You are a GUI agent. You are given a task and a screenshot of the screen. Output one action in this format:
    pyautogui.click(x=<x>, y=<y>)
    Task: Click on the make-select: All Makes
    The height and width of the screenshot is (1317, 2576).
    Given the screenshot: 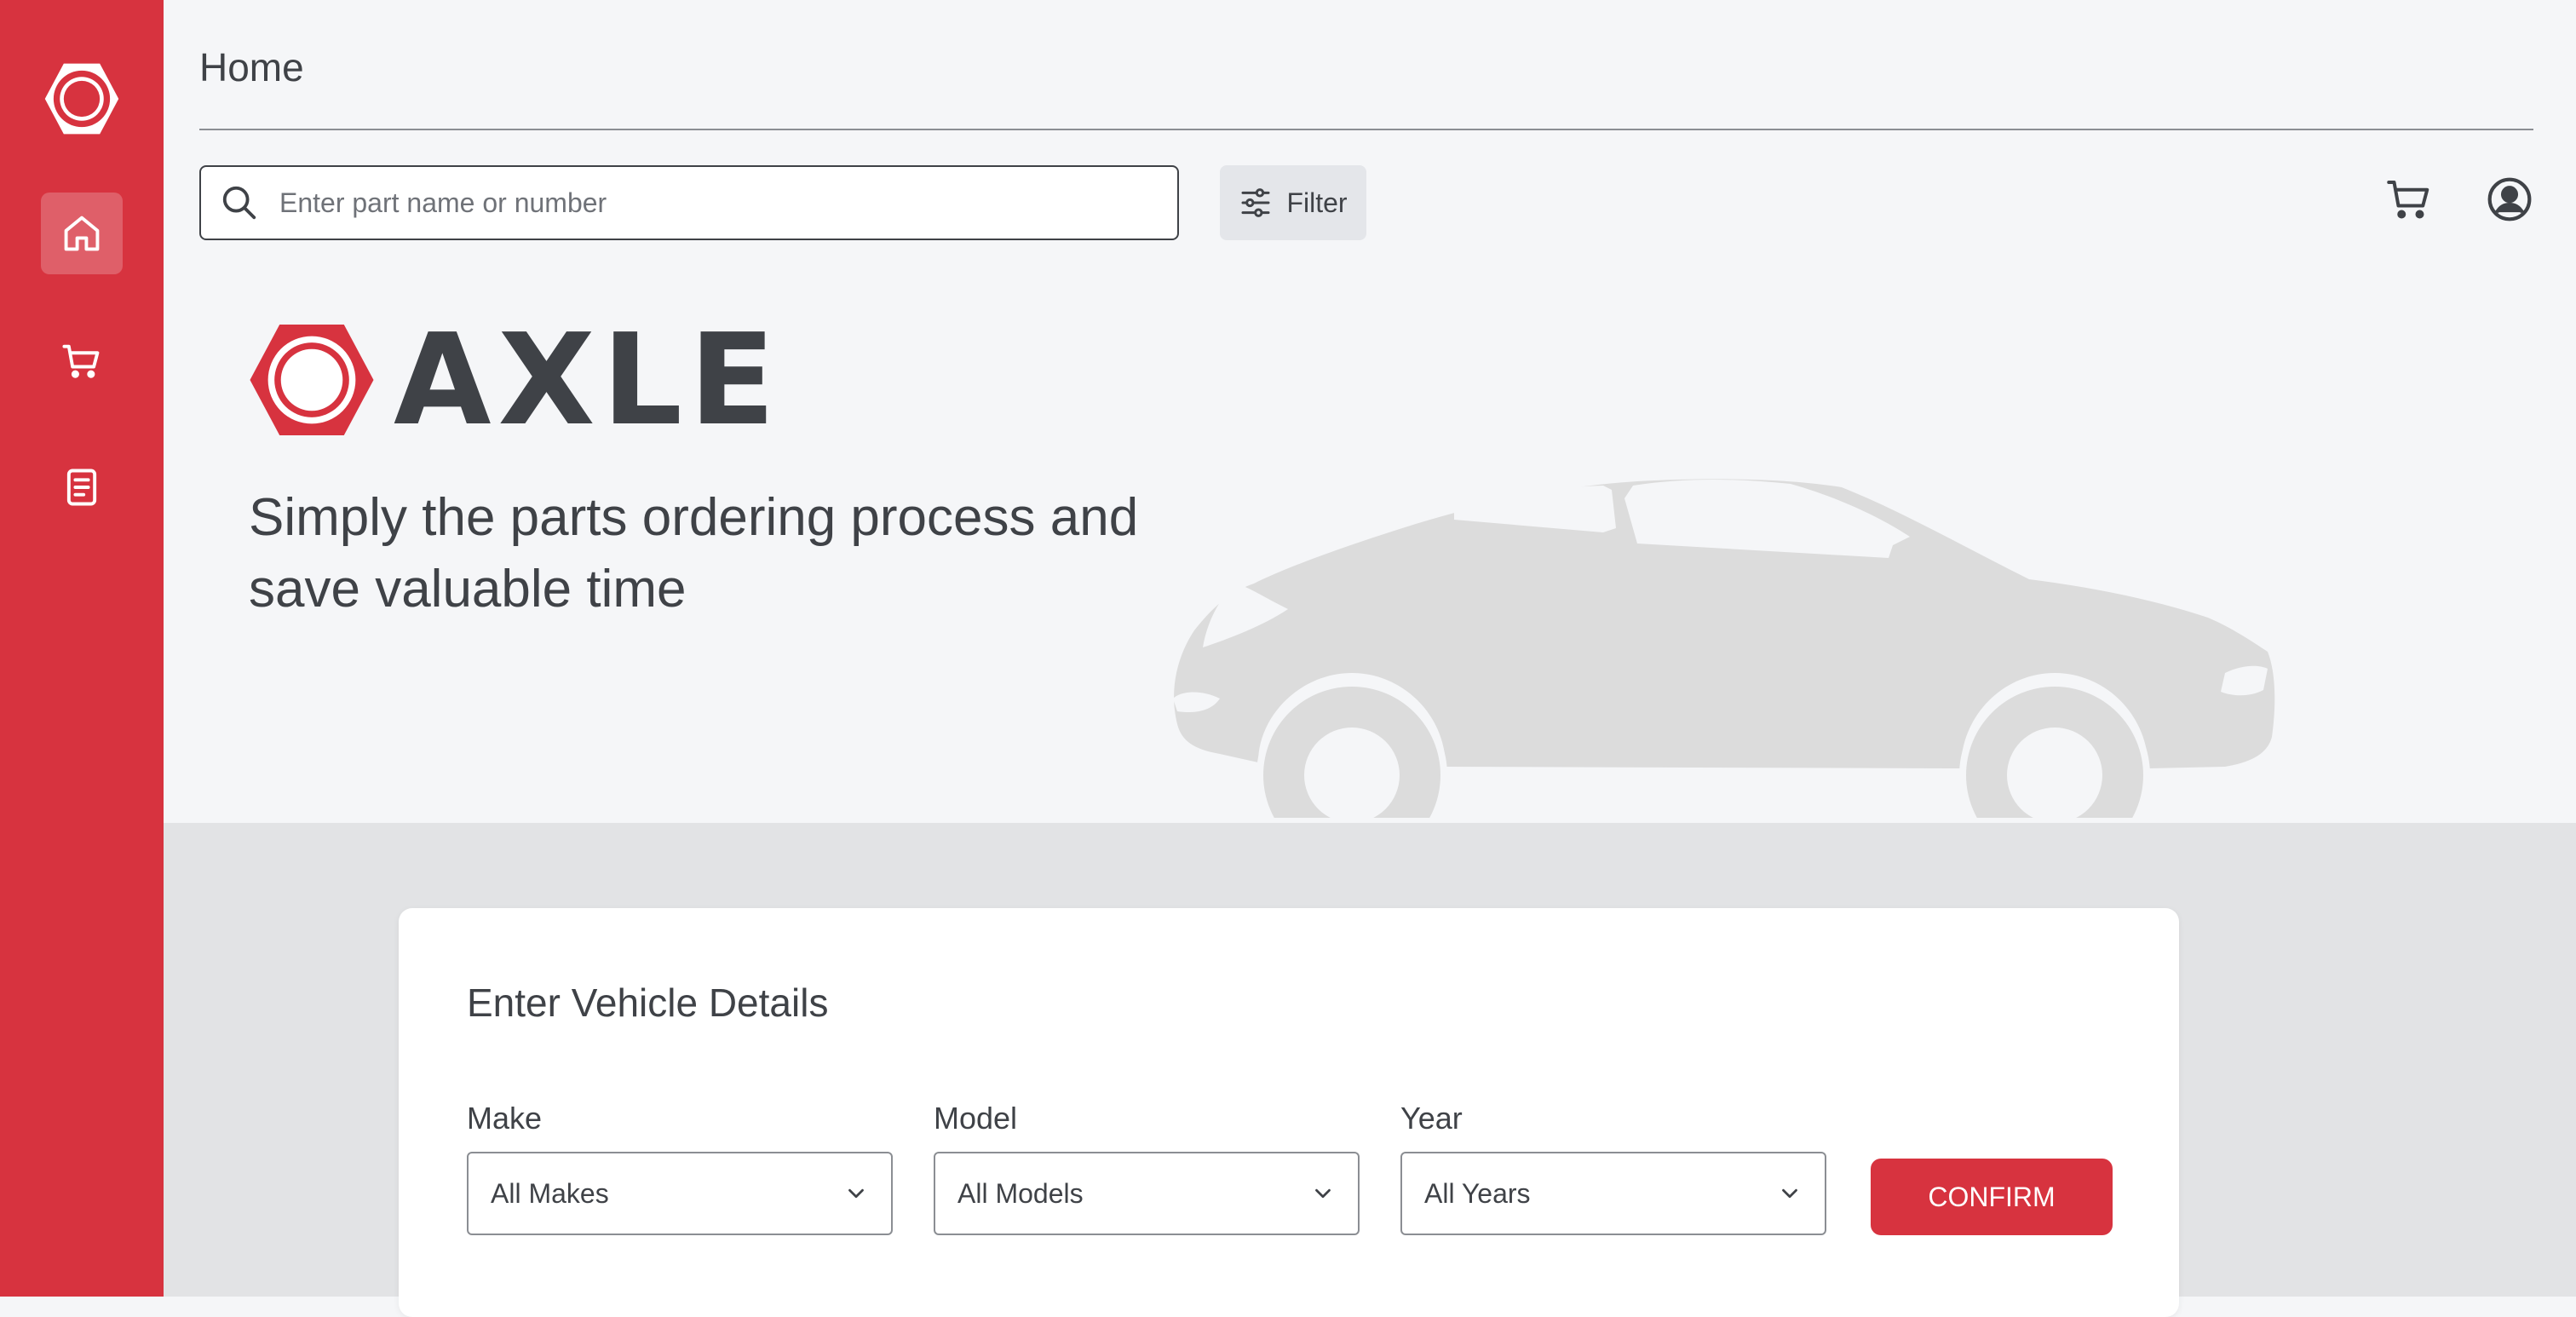 What is the action you would take?
    pyautogui.click(x=680, y=1193)
    